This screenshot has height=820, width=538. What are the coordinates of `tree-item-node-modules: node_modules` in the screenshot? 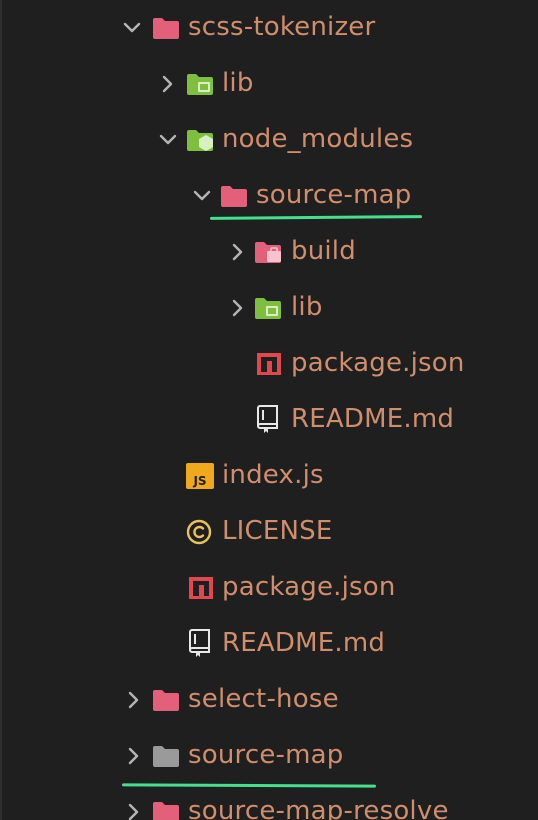 It's located at (270, 140).